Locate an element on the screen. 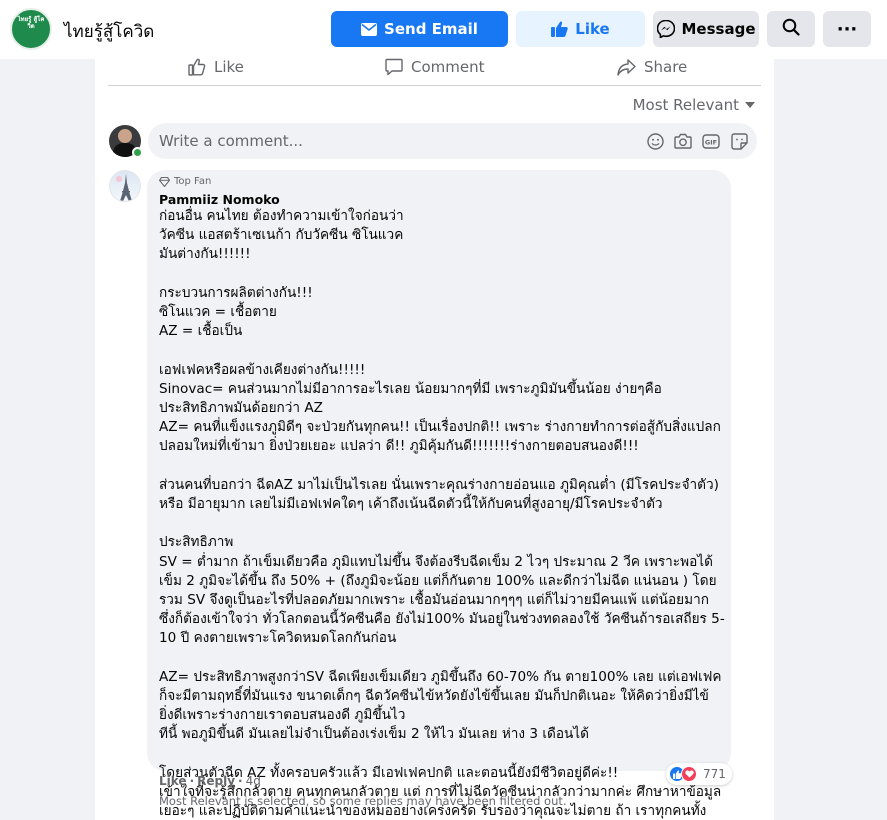  post-like-button: Like is located at coordinates (216, 67).